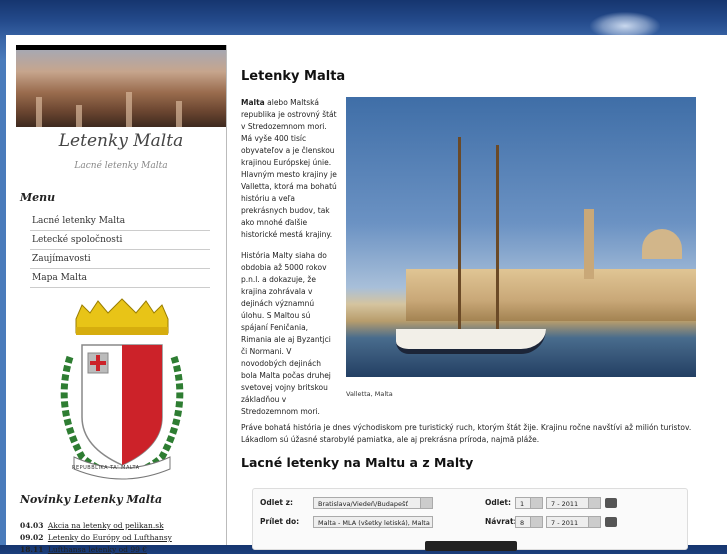  What do you see at coordinates (32, 549) in the screenshot?
I see `news-date: 18.11` at bounding box center [32, 549].